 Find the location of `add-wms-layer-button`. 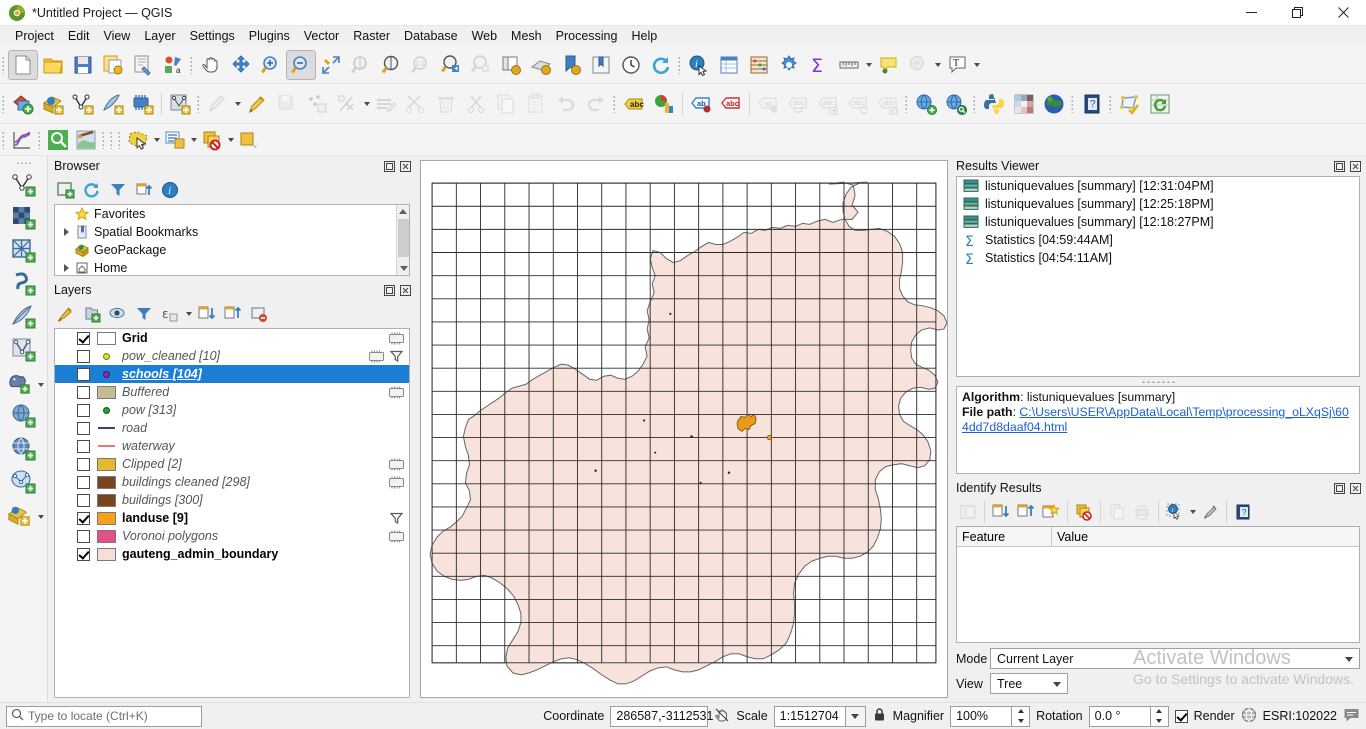

add-wms-layer-button is located at coordinates (926, 104).